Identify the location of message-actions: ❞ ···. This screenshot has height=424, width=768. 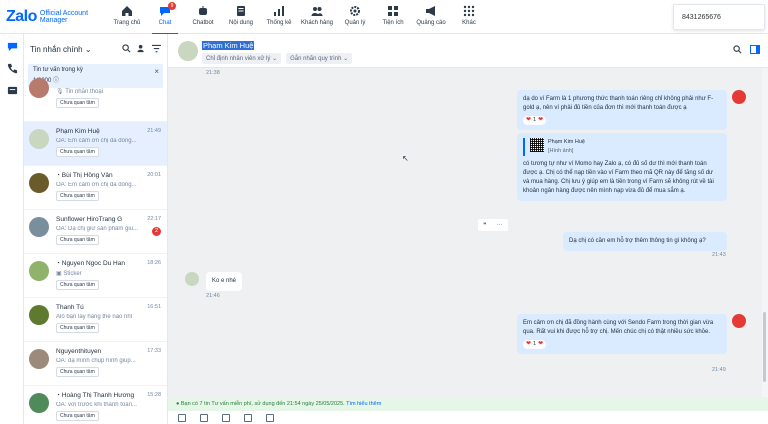
(493, 225).